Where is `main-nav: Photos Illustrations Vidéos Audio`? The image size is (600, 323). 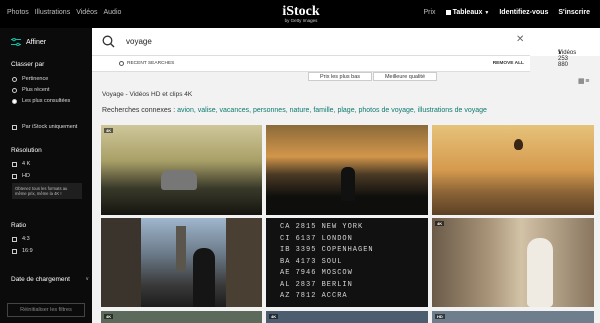 main-nav: Photos Illustrations Vidéos Audio is located at coordinates (64, 12).